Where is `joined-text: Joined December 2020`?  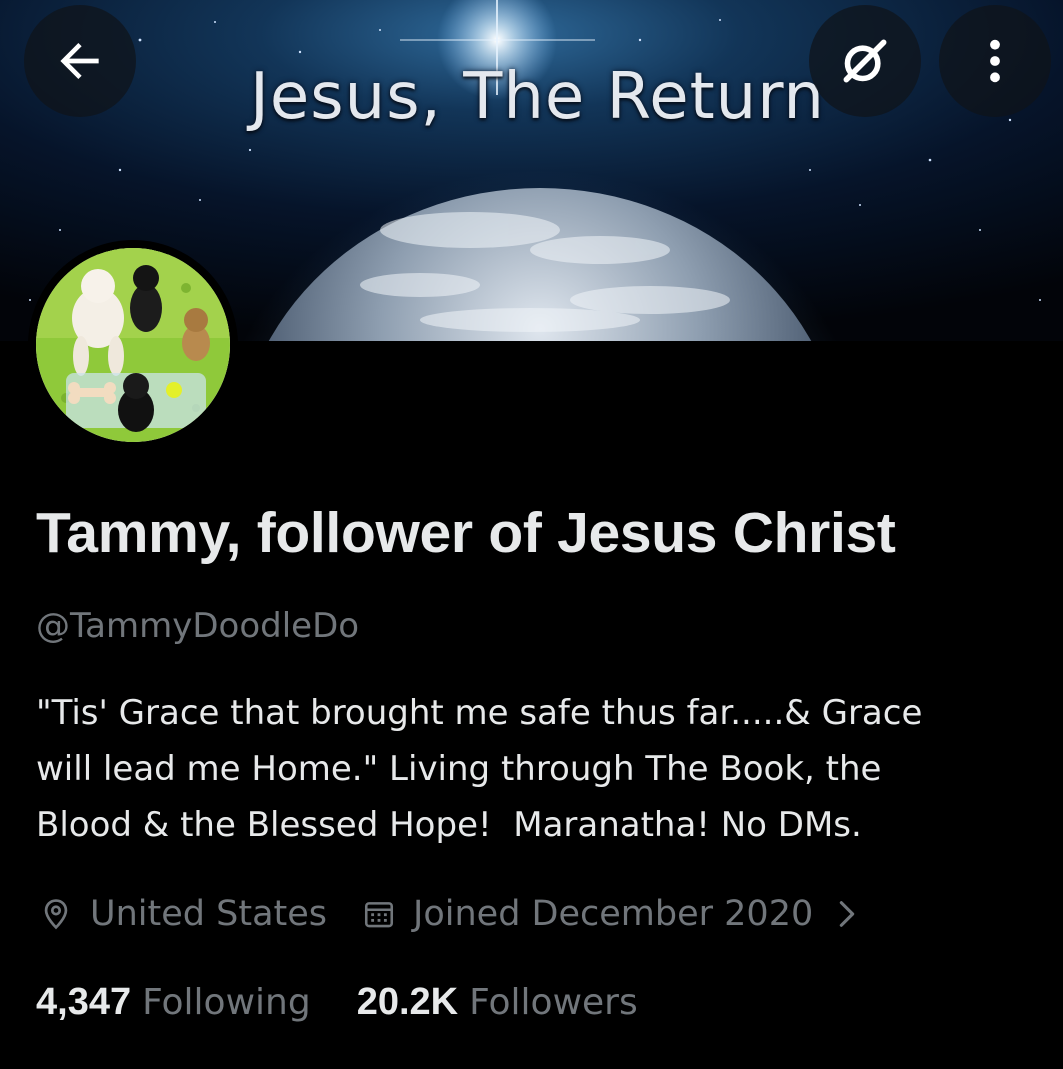
joined-text: Joined December 2020 is located at coordinates (613, 914).